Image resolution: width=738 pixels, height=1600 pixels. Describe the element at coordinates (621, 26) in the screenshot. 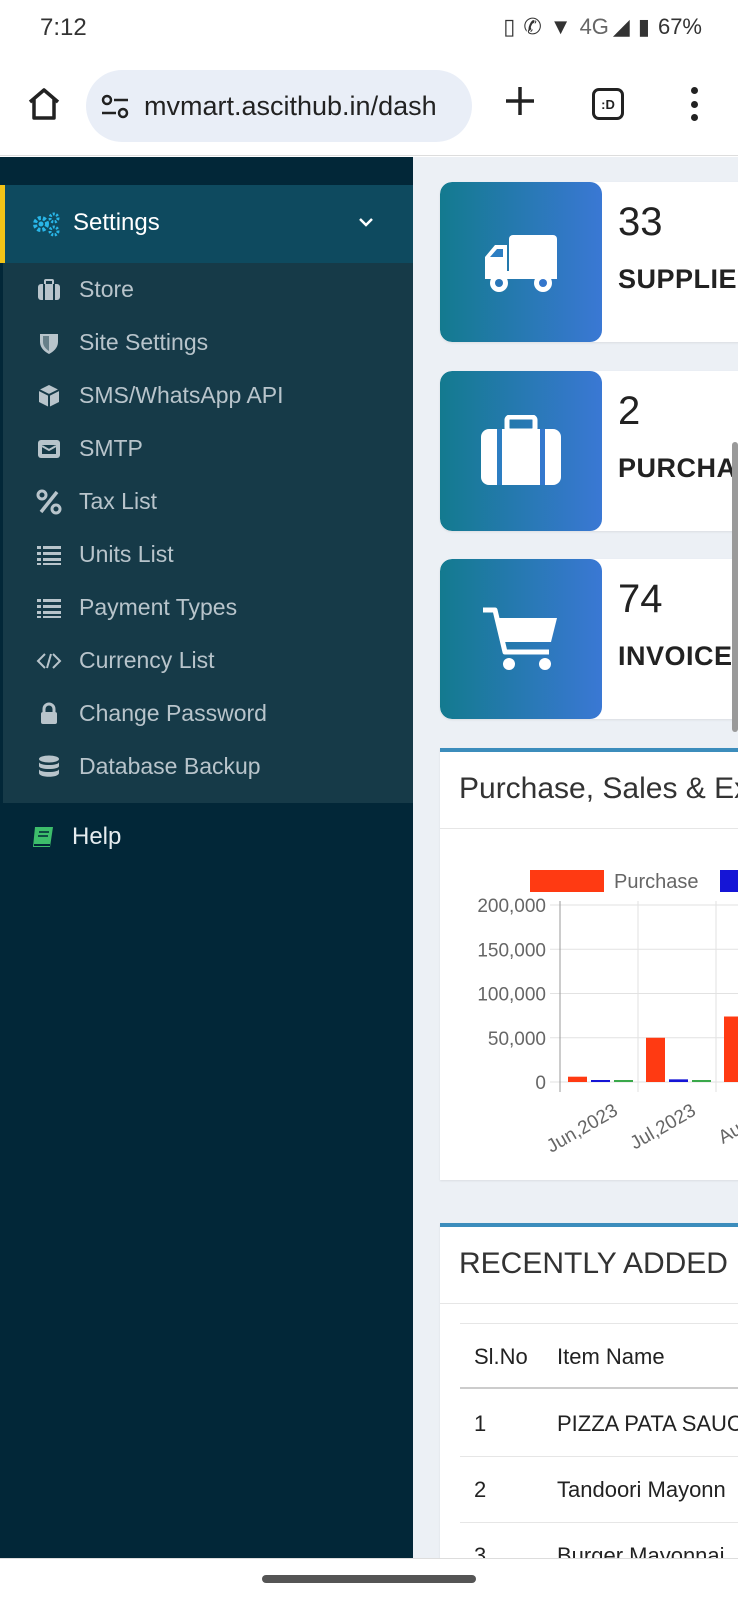

I see `signal-icon: ◢` at that location.